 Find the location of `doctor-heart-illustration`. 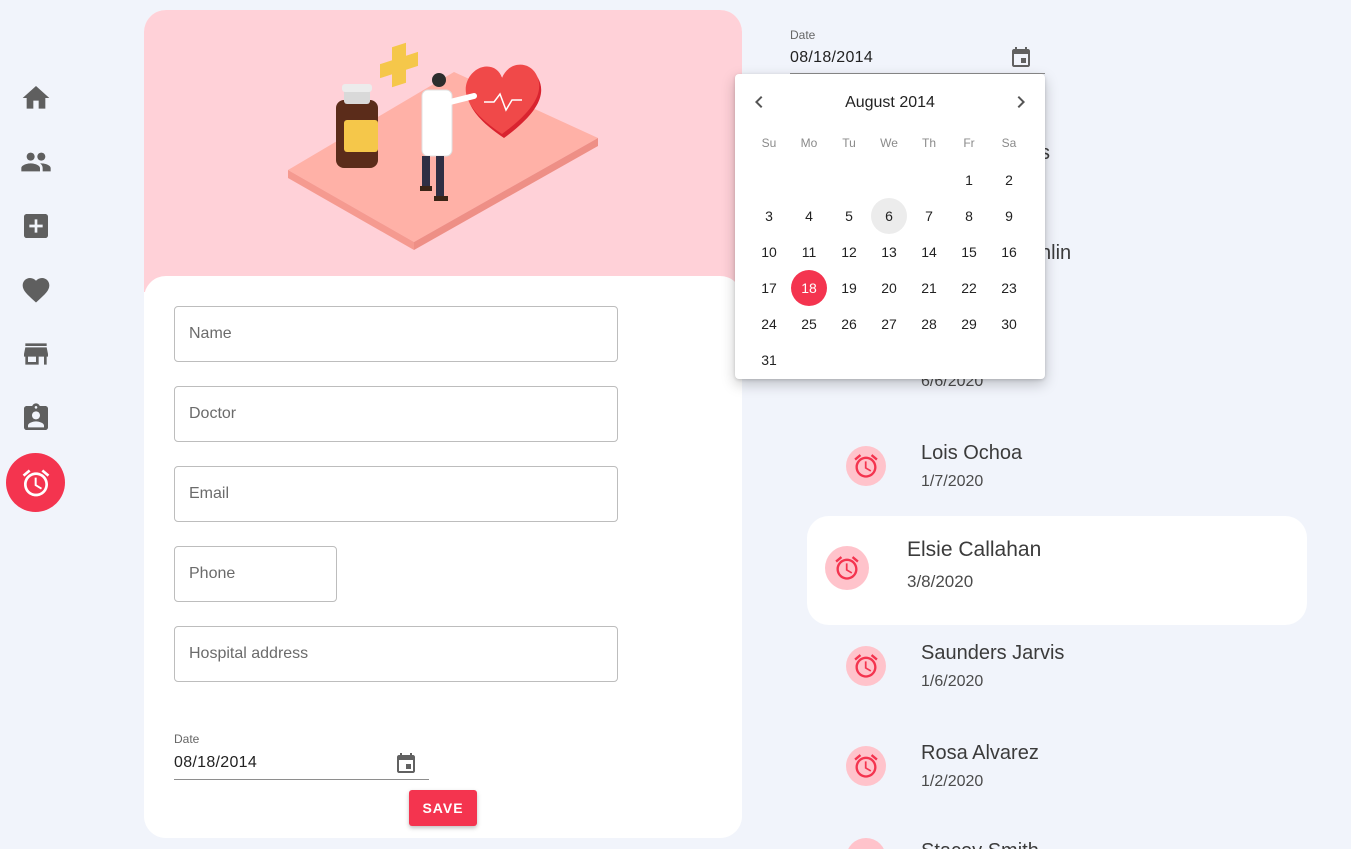

doctor-heart-illustration is located at coordinates (443, 146).